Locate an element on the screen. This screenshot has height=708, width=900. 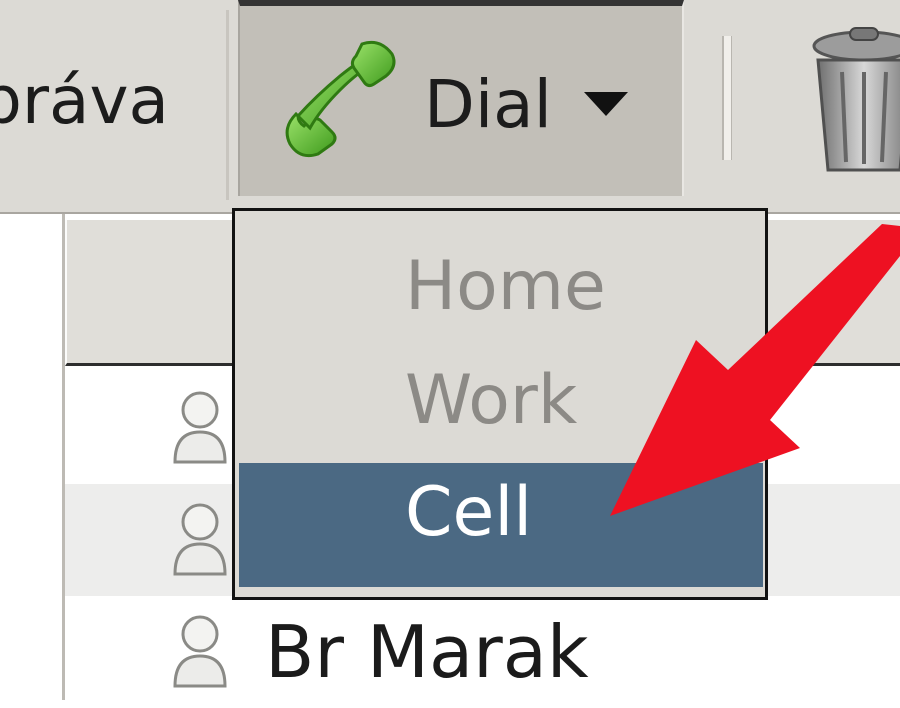
menu-item-cell: Cell is located at coordinates (501, 525).